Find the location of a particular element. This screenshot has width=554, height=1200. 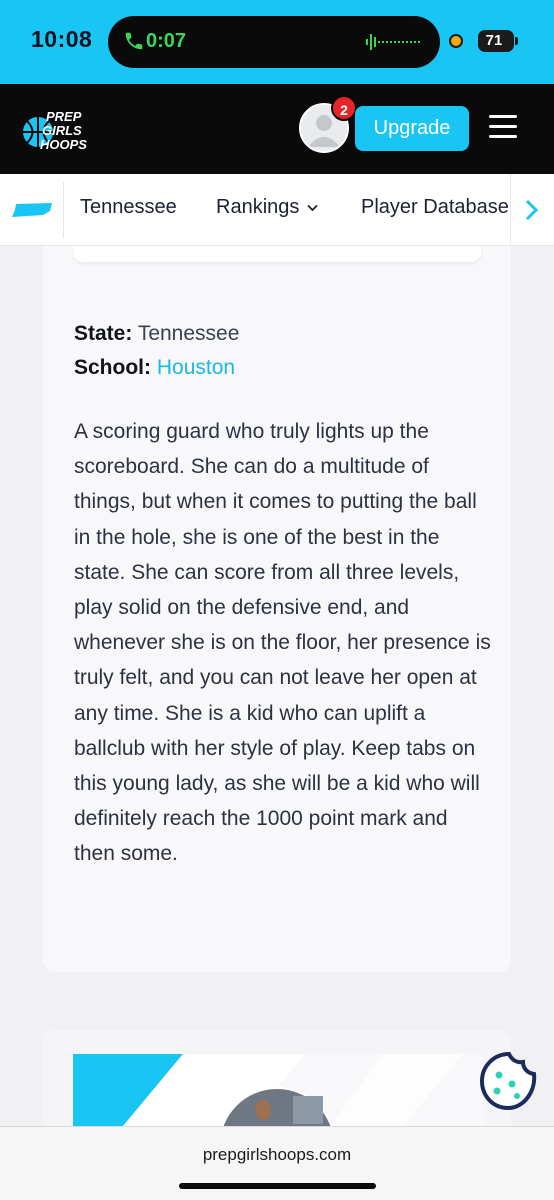

logo-text-line-3: HOOPS is located at coordinates (63, 144).